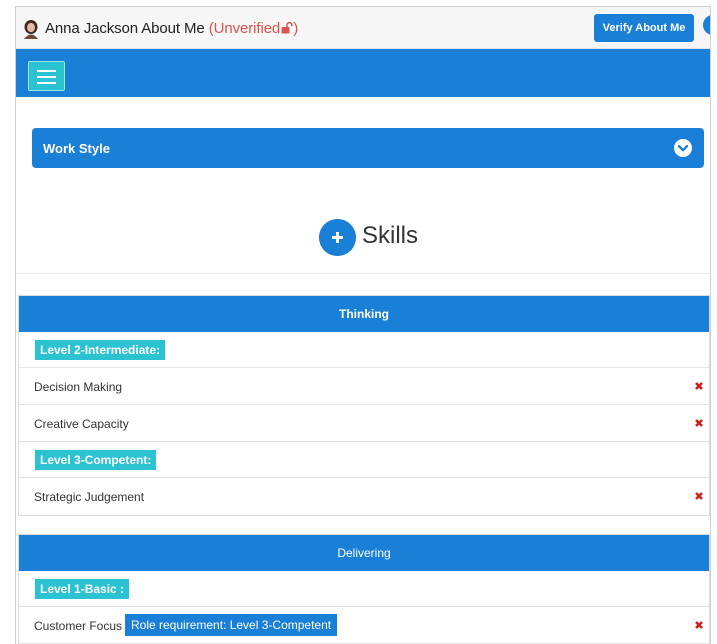  I want to click on panel-header: Thinking, so click(364, 314).